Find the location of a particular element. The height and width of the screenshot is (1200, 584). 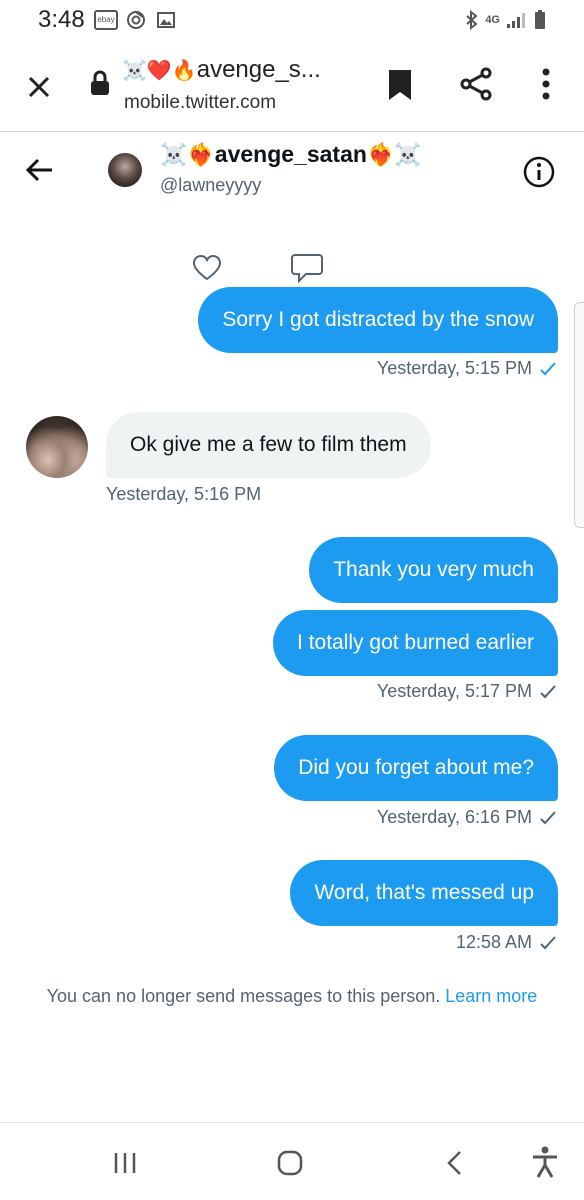

message-bubble-icon is located at coordinates (307, 269).